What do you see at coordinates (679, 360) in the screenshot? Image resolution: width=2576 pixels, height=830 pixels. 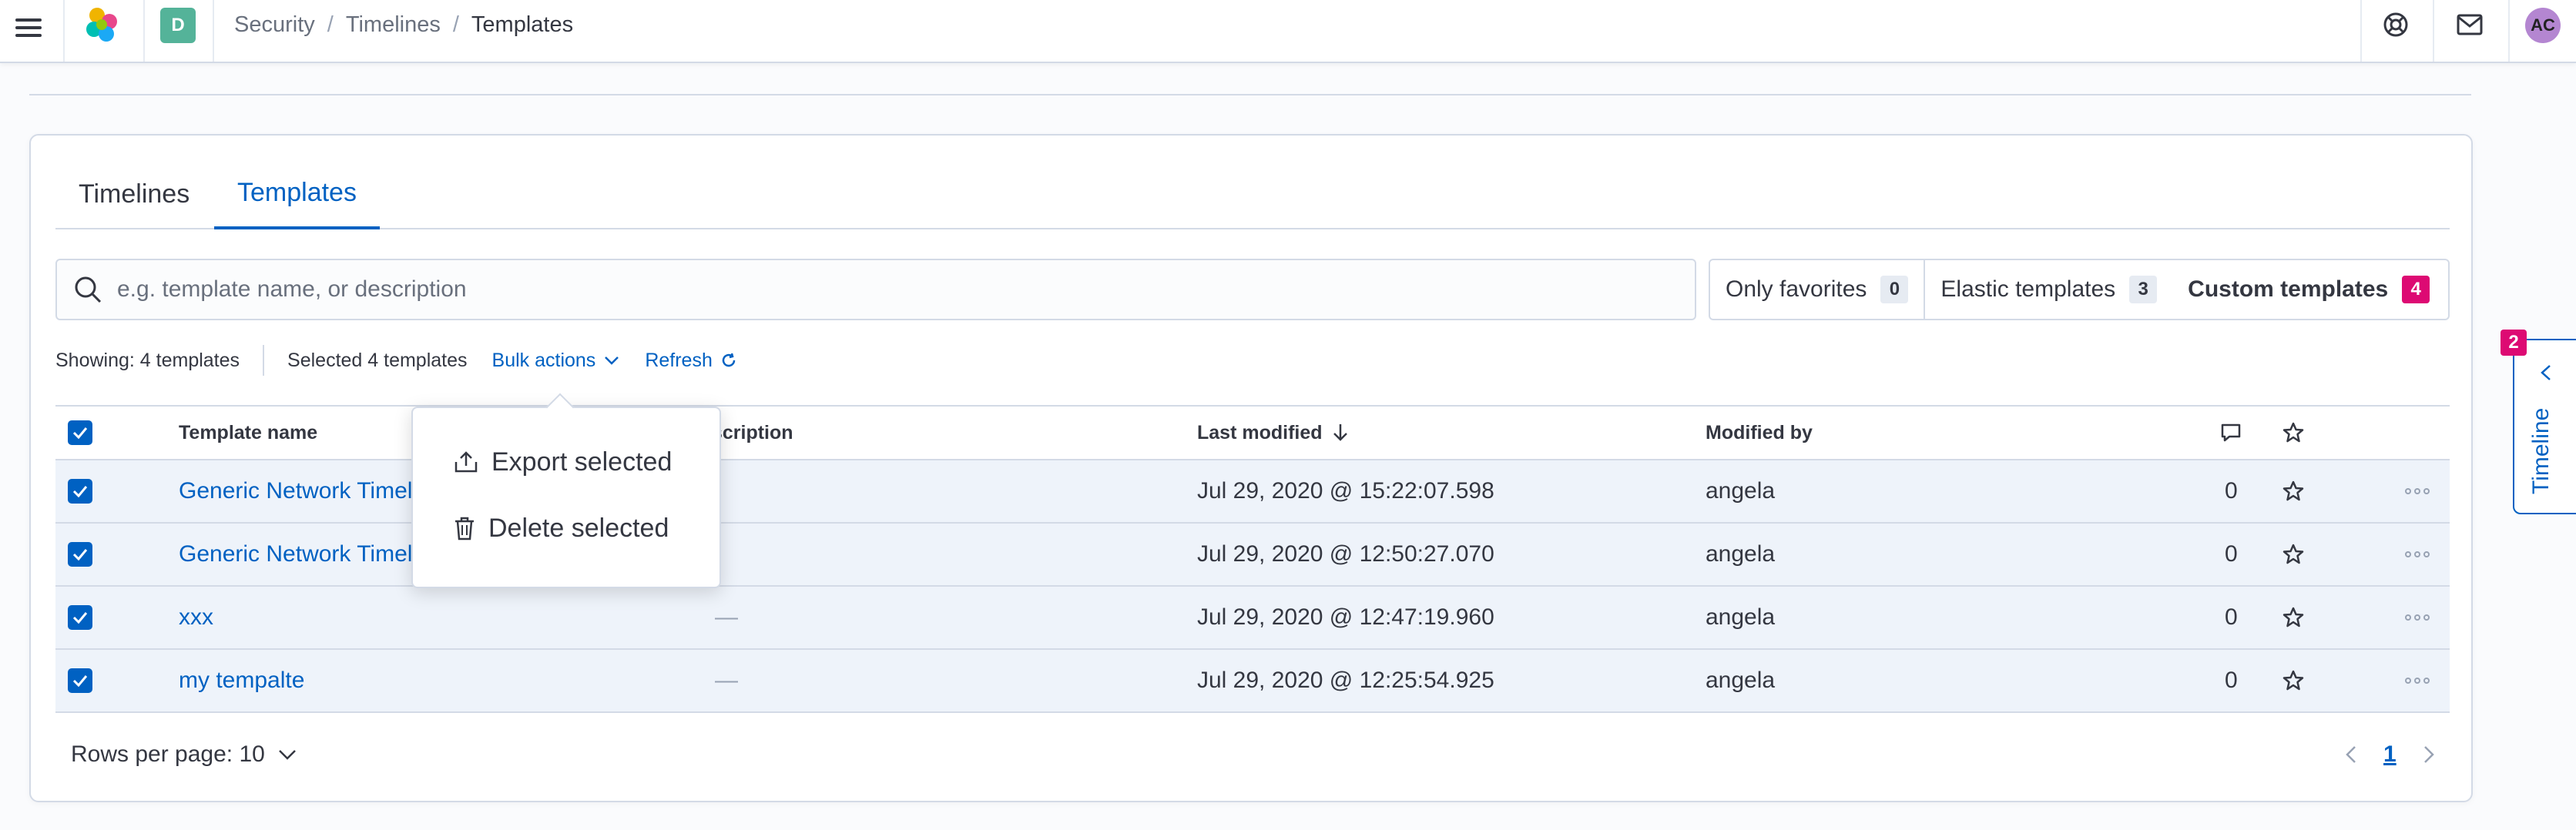 I see `refresh-label: Refresh` at bounding box center [679, 360].